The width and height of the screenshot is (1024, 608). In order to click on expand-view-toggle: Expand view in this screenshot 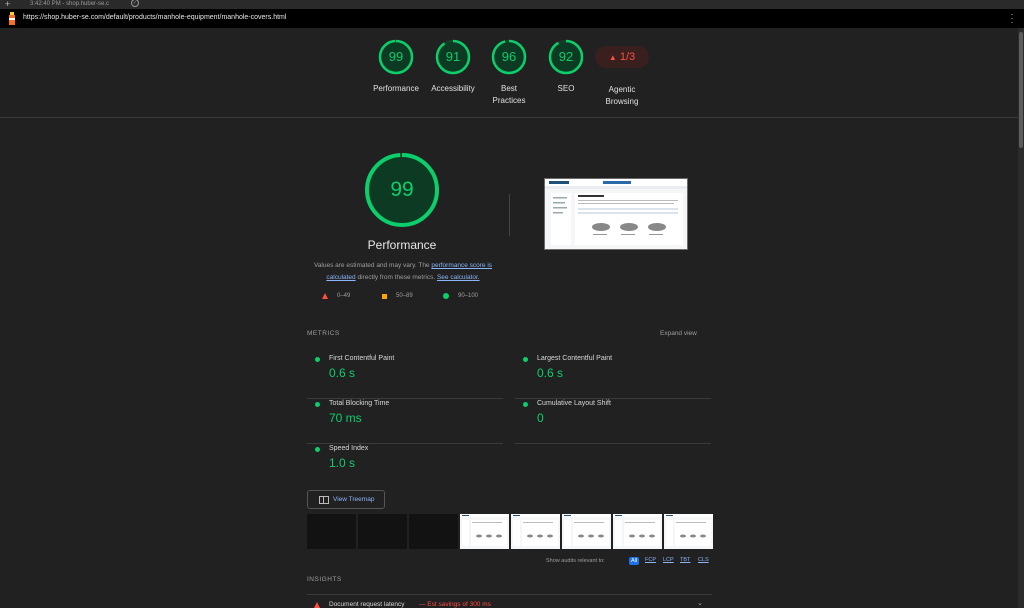, I will do `click(678, 333)`.